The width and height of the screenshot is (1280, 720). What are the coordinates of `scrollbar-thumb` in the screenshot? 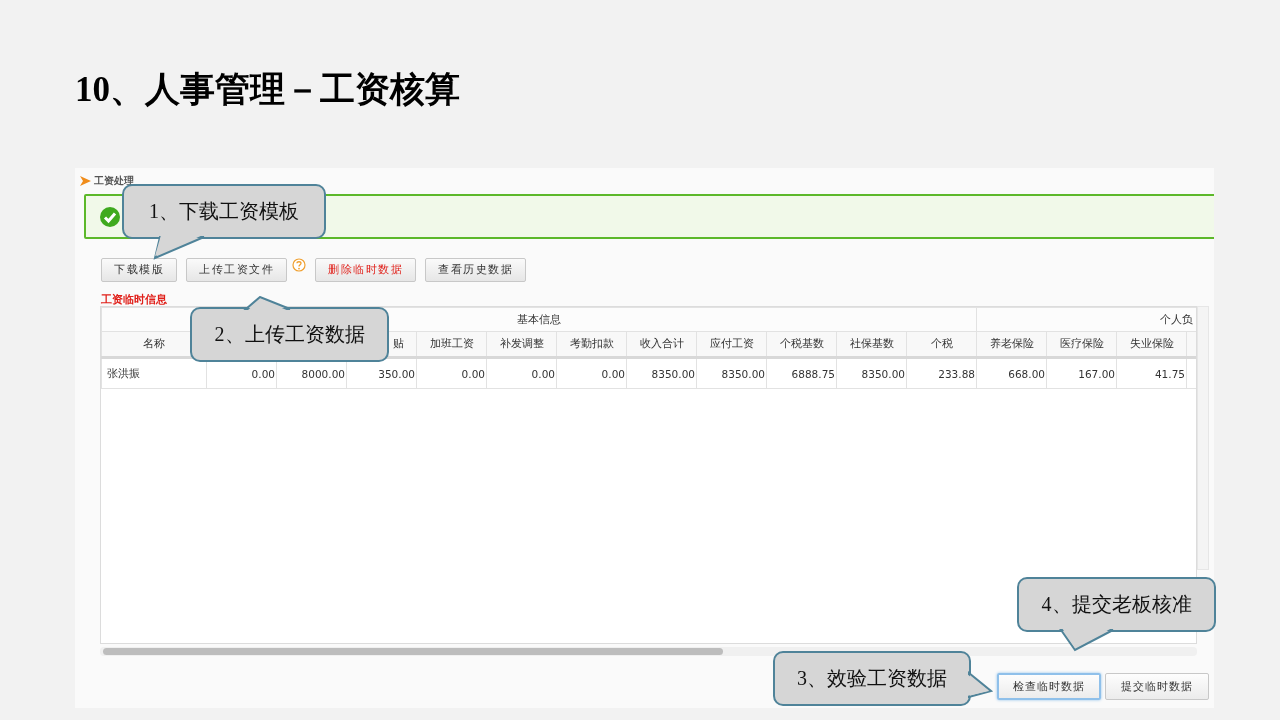 It's located at (413, 651).